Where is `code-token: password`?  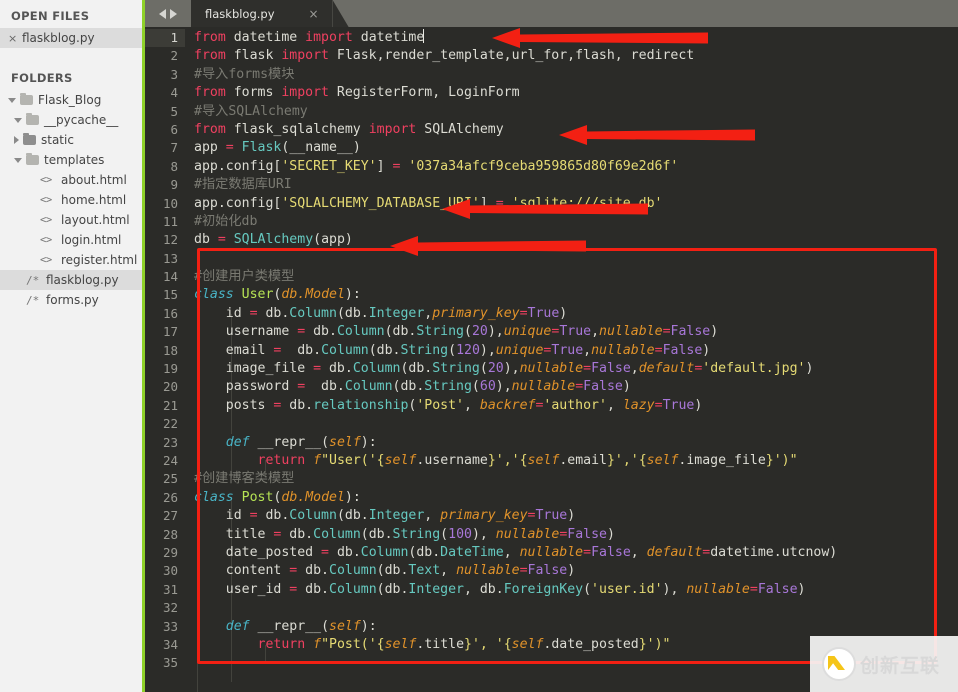
code-token: password is located at coordinates (246, 387).